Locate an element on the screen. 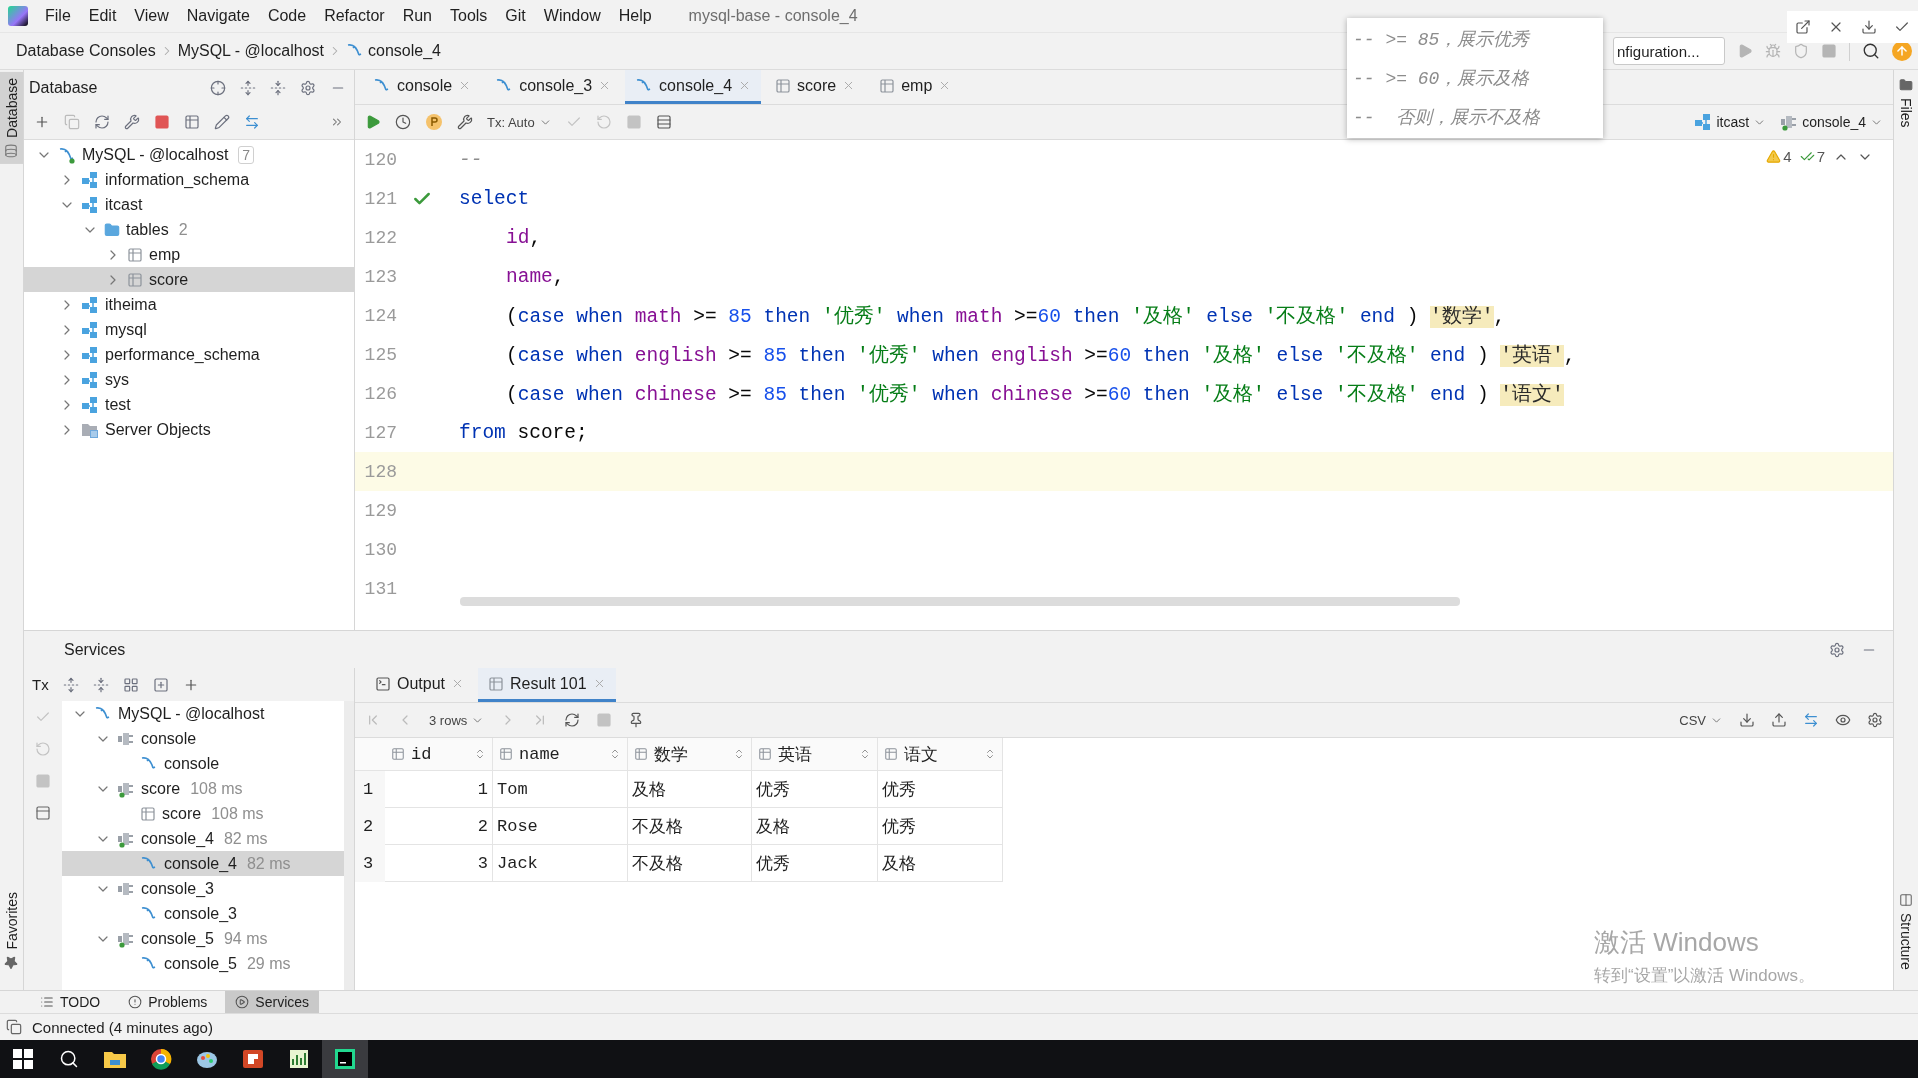 This screenshot has width=1918, height=1078. tree-item: test is located at coordinates (189, 404).